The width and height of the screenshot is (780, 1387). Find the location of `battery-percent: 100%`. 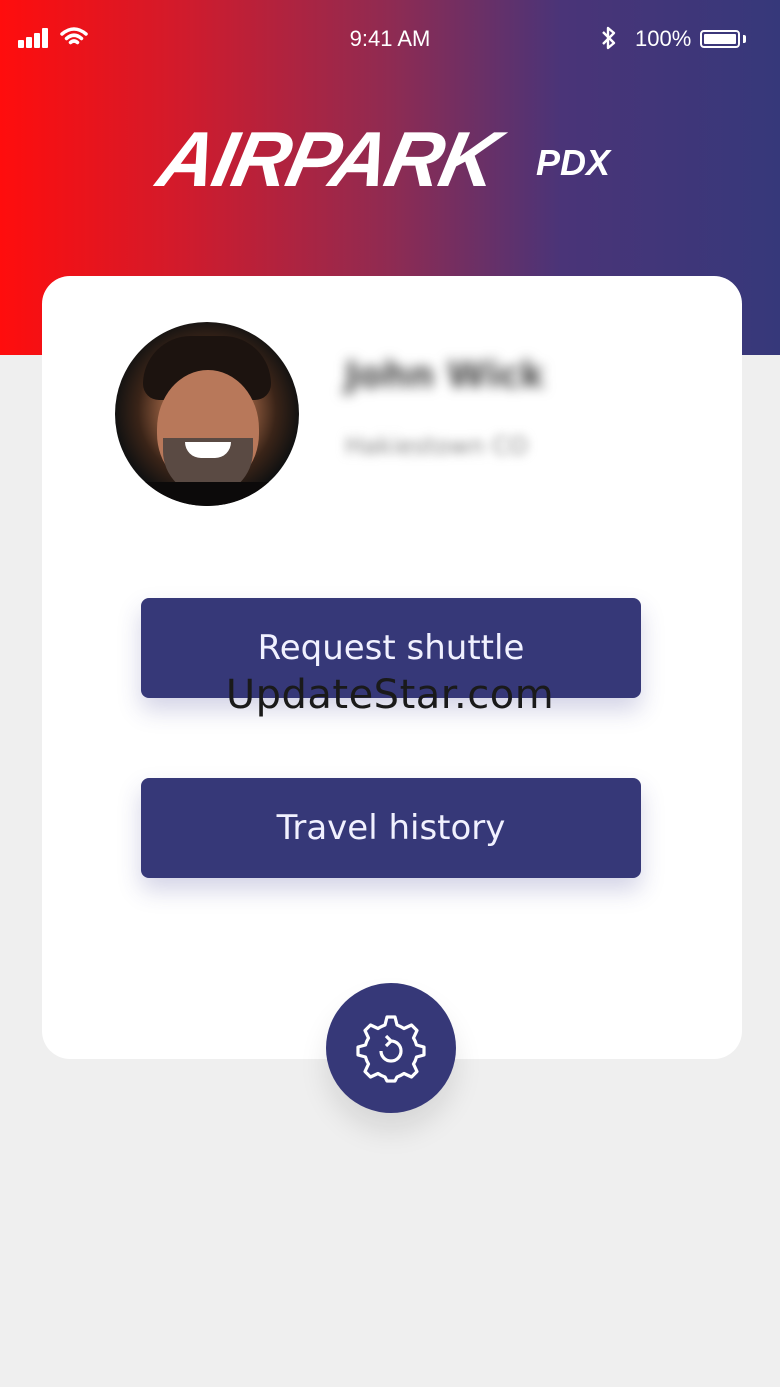

battery-percent: 100% is located at coordinates (663, 38).